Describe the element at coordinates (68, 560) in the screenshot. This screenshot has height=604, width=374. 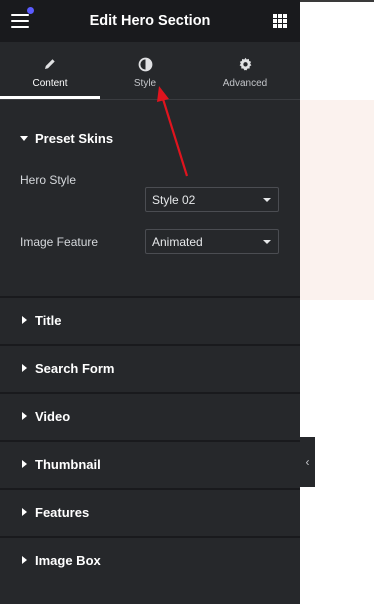
I see `section-label: Image Box` at that location.